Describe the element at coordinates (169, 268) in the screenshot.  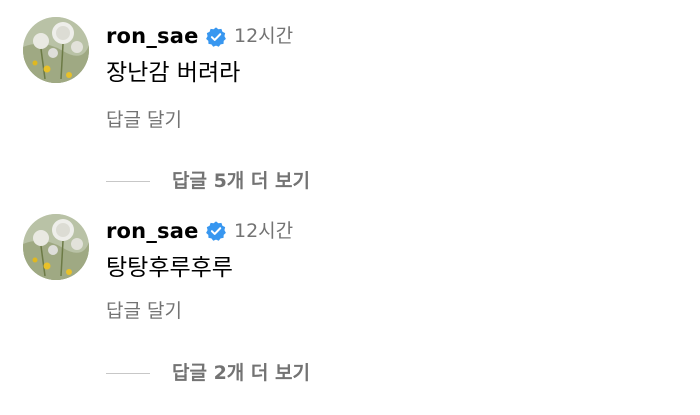
I see `comment-text: 탕탕후루후루` at that location.